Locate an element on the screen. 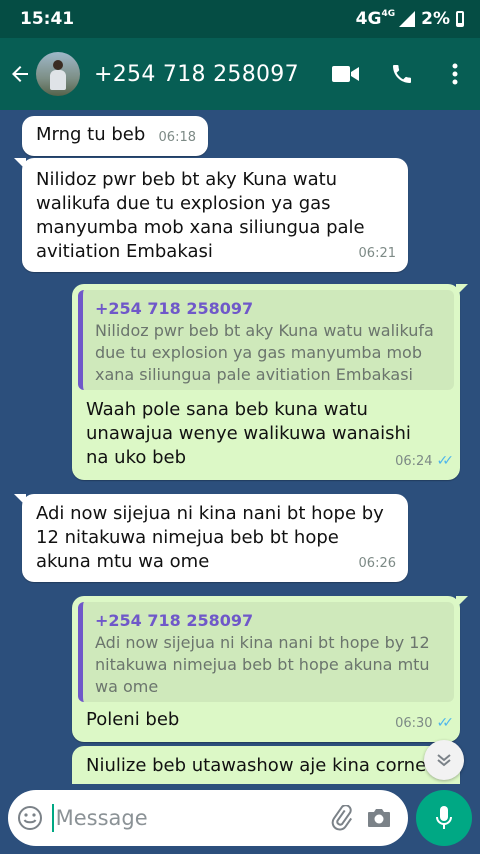  voice-call-button is located at coordinates (402, 74).